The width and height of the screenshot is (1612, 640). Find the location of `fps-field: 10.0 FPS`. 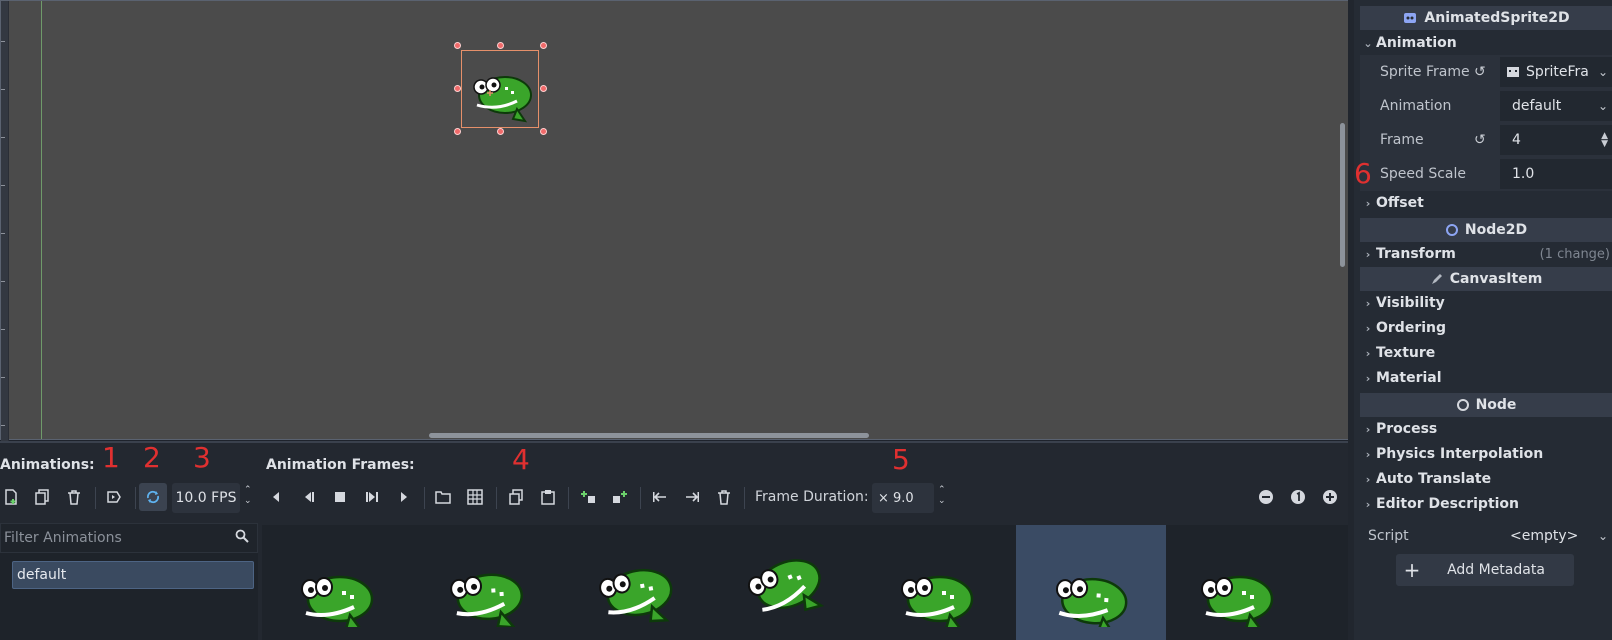

fps-field: 10.0 FPS is located at coordinates (206, 498).